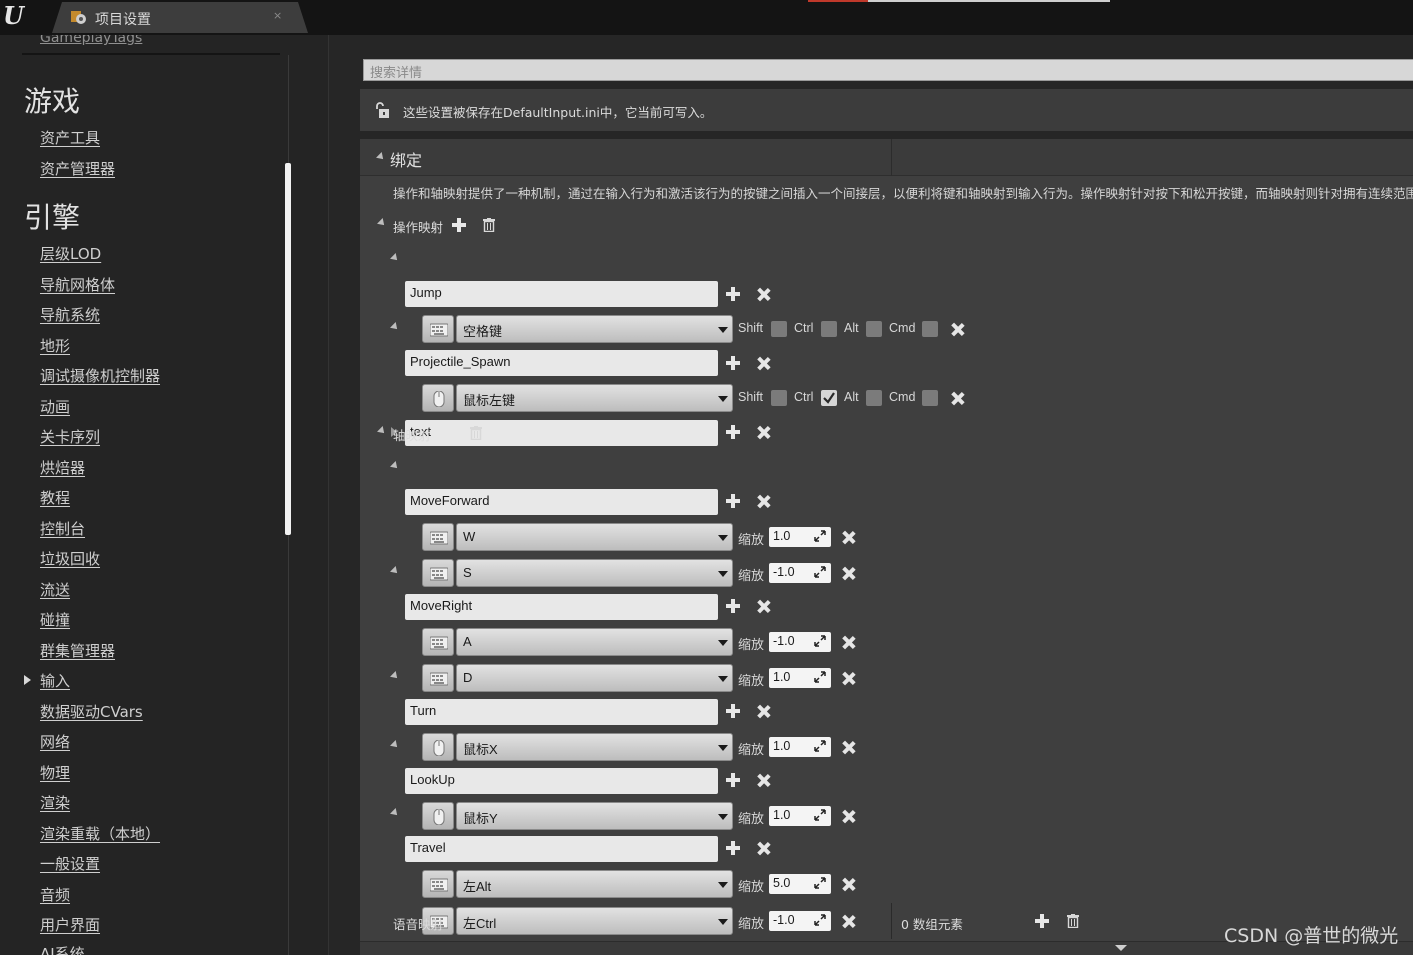 The height and width of the screenshot is (955, 1413). Describe the element at coordinates (70, 863) in the screenshot. I see `sidebar-item: 一般设置` at that location.